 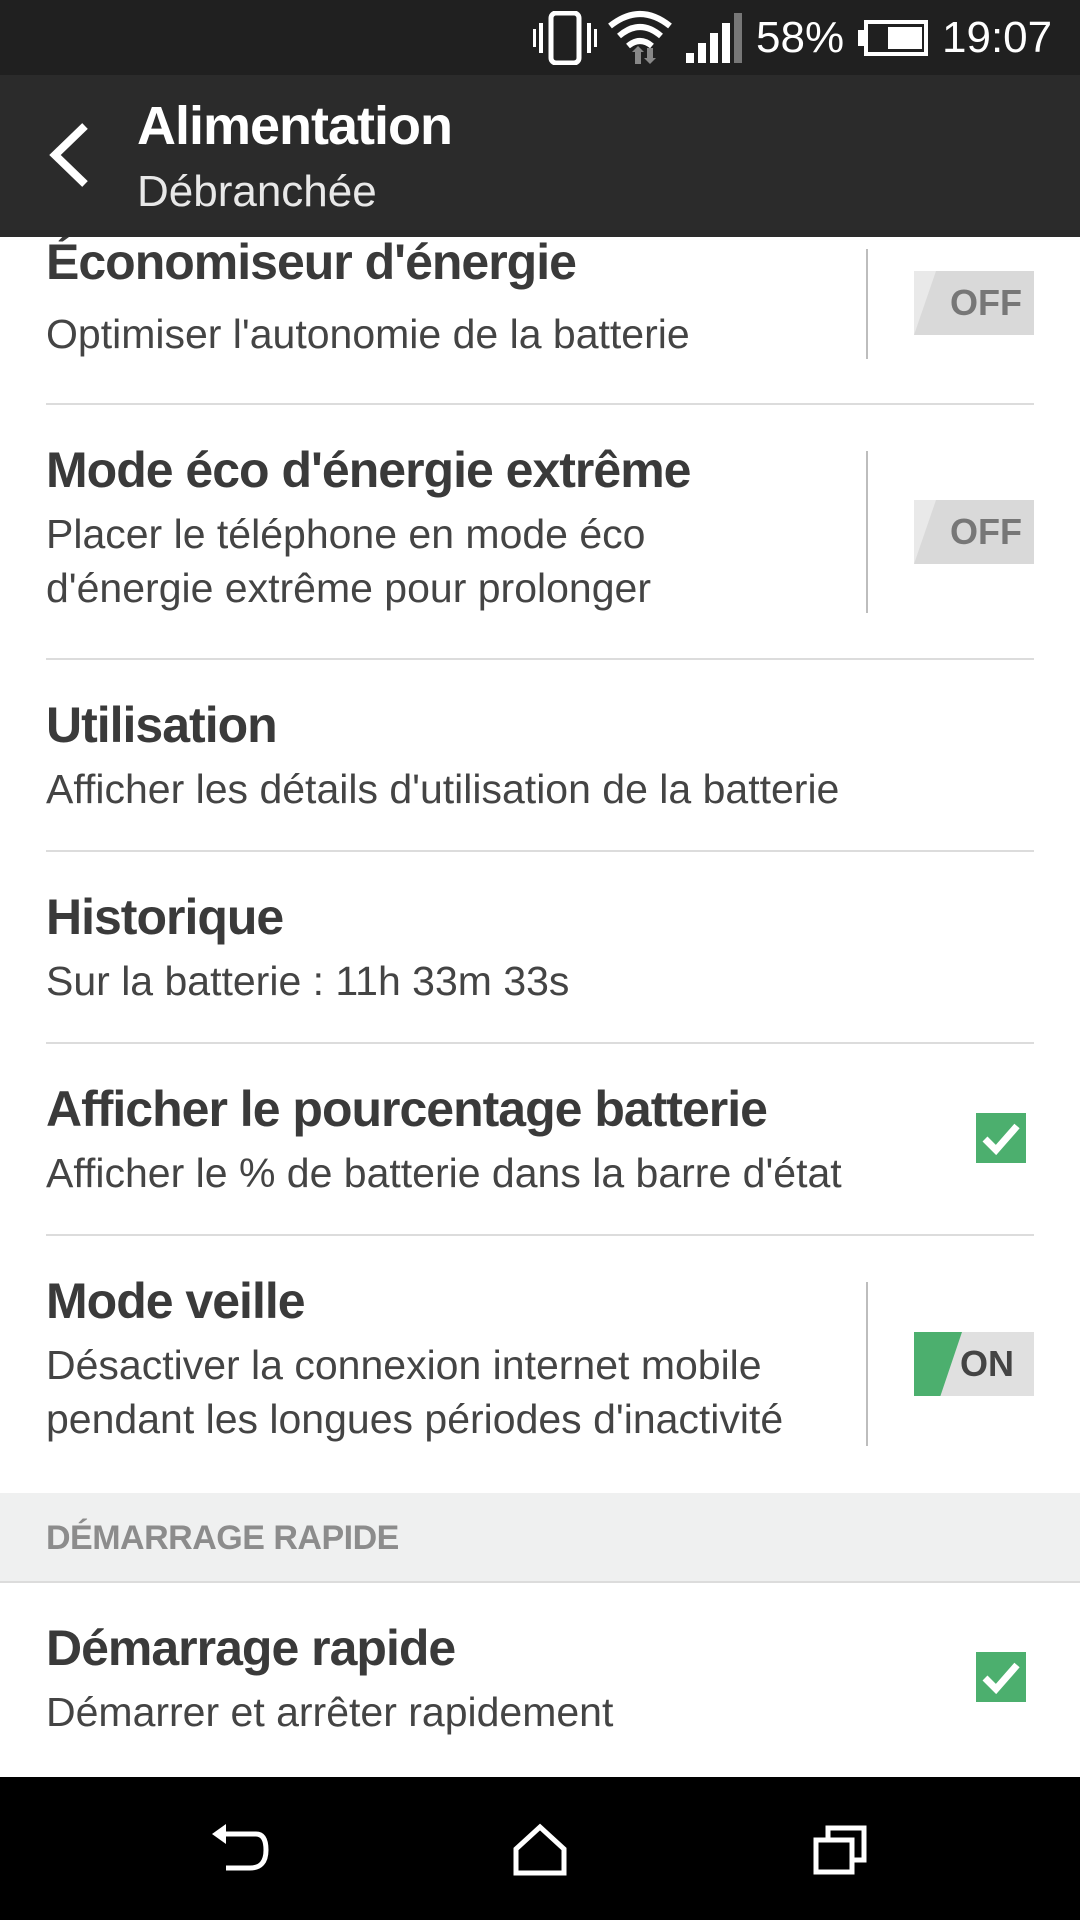 I want to click on signal-icon, so click(x=714, y=37).